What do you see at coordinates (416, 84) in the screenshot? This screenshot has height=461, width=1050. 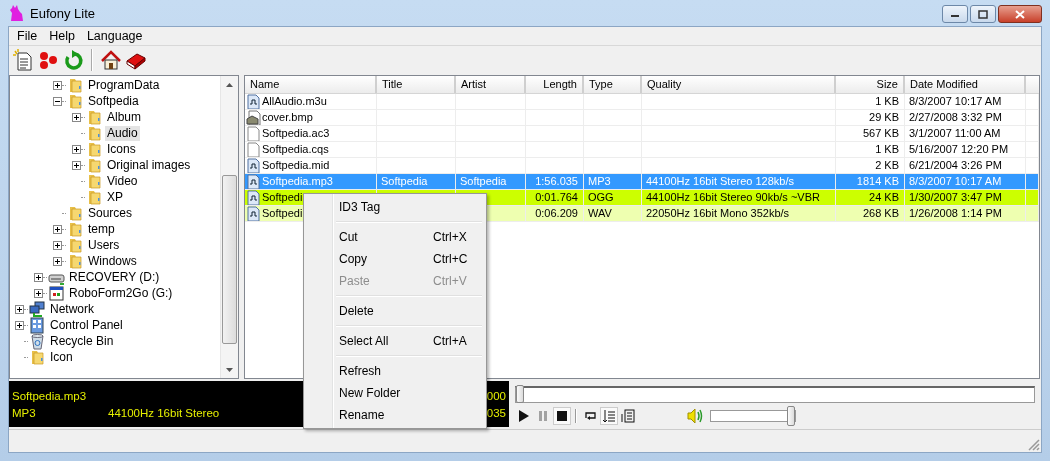 I see `column-header: Title` at bounding box center [416, 84].